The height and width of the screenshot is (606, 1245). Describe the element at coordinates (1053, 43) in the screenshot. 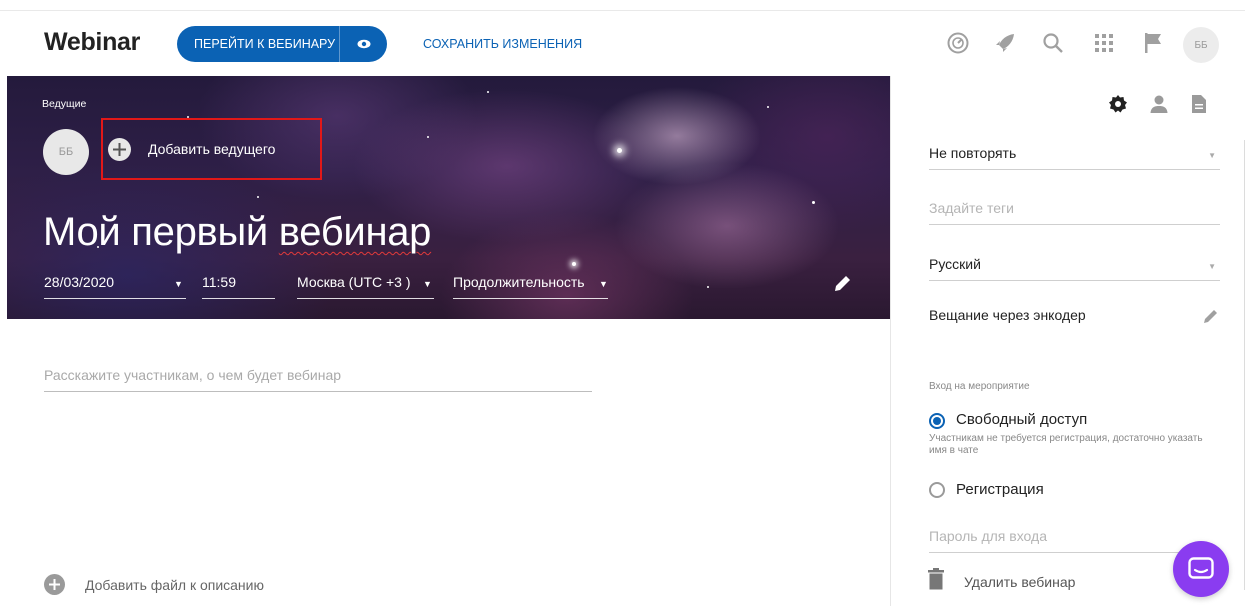

I see `search-icon` at that location.